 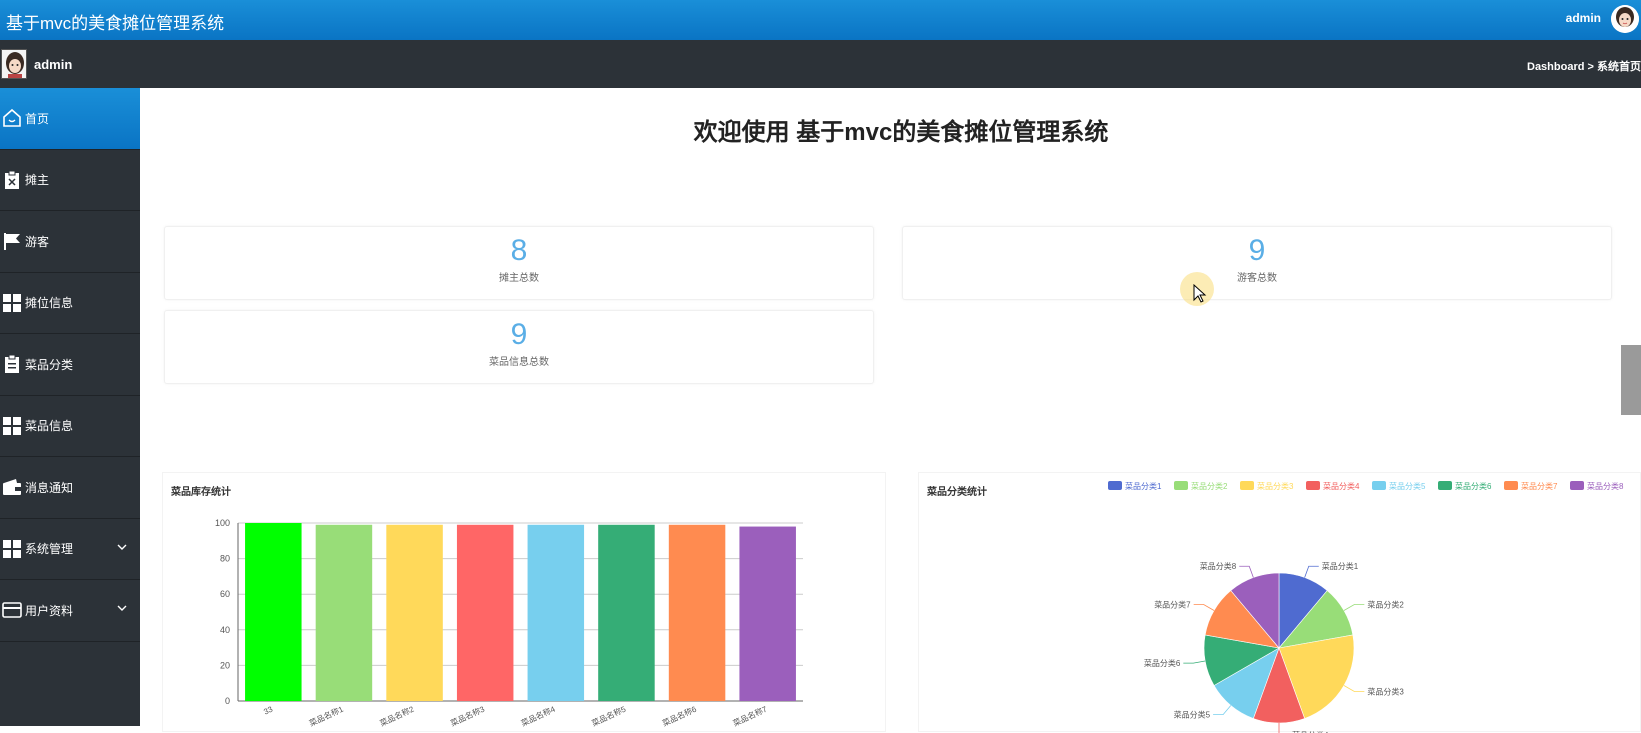 I want to click on legend-label: 菜品分类7, so click(x=1539, y=486).